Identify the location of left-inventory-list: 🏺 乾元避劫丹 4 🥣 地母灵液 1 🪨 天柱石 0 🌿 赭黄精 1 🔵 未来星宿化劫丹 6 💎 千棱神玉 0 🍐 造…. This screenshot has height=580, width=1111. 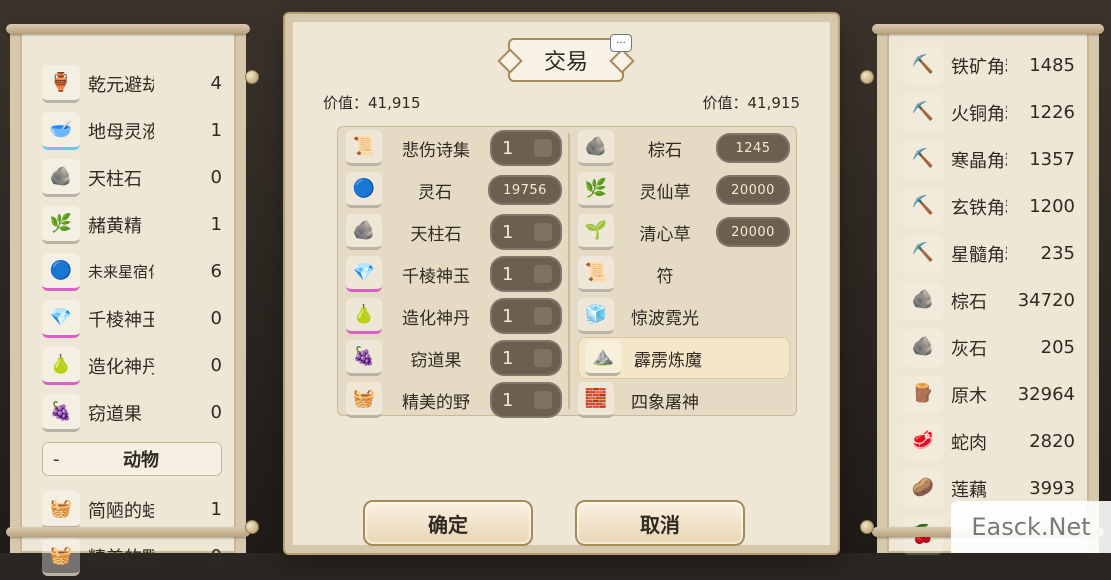
(132, 320).